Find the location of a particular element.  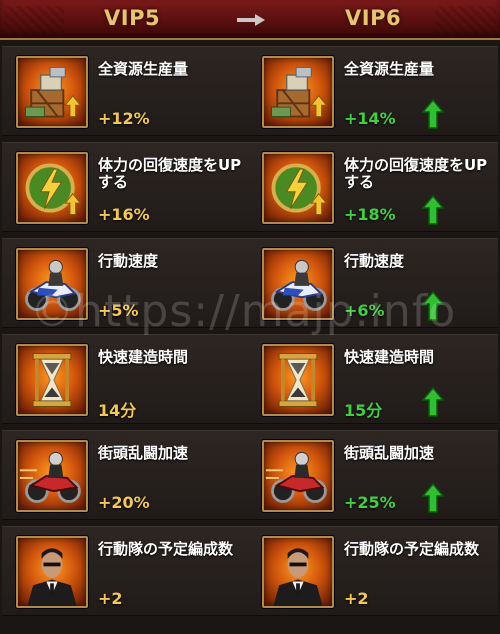

current-benefit-cell: 体力の回復速度をUPする +16% is located at coordinates (124, 188).